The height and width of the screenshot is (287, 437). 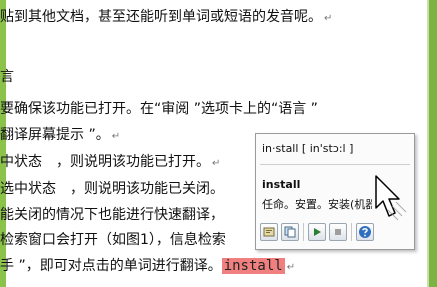 I want to click on text-line-3: 要确保该功能已打开。在“审阅 ”选项卡上的“语言 ”, so click(x=159, y=109).